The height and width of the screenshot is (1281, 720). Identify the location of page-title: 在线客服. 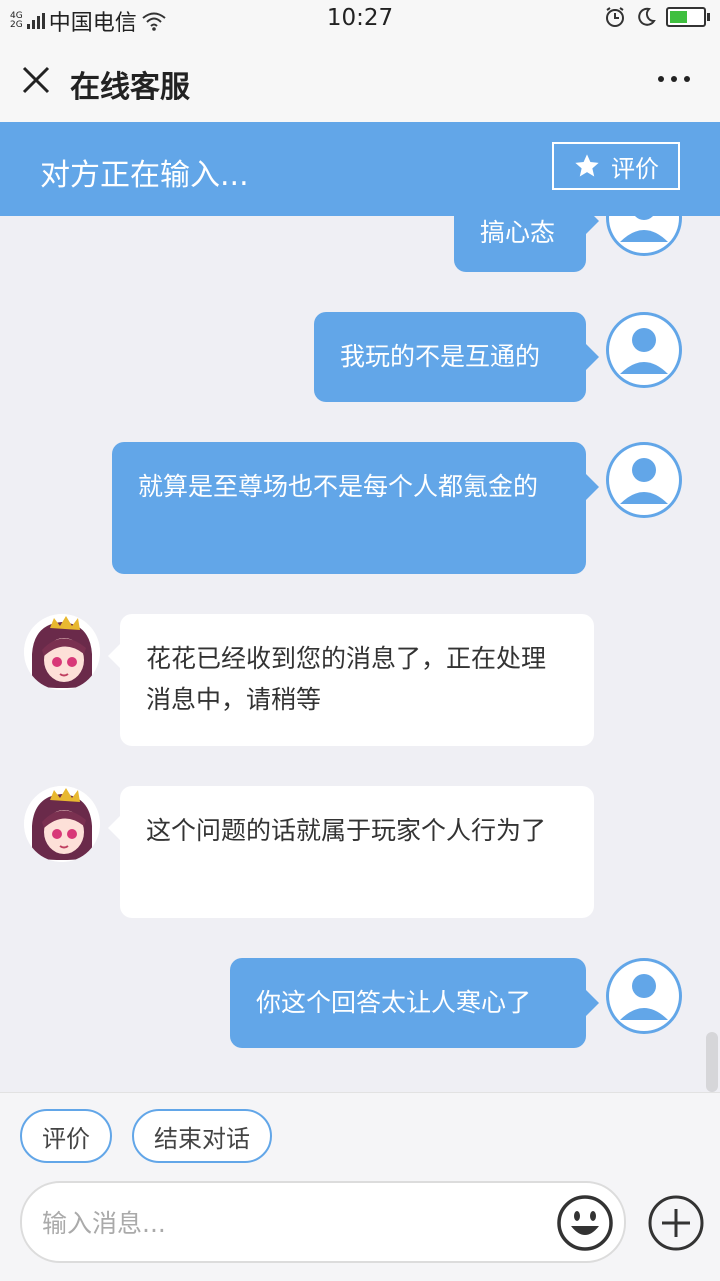
(130, 87).